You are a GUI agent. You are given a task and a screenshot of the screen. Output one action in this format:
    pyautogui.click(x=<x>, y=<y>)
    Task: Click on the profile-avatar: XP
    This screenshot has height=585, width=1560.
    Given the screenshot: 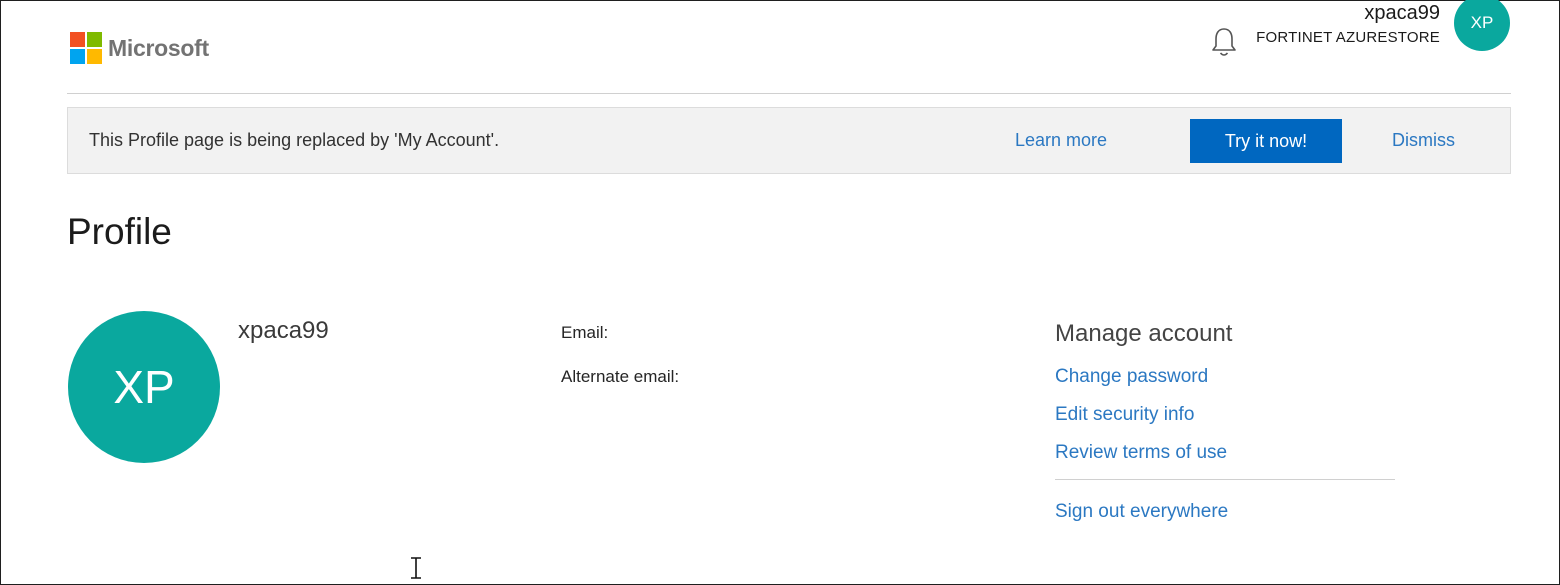 What is the action you would take?
    pyautogui.click(x=144, y=387)
    